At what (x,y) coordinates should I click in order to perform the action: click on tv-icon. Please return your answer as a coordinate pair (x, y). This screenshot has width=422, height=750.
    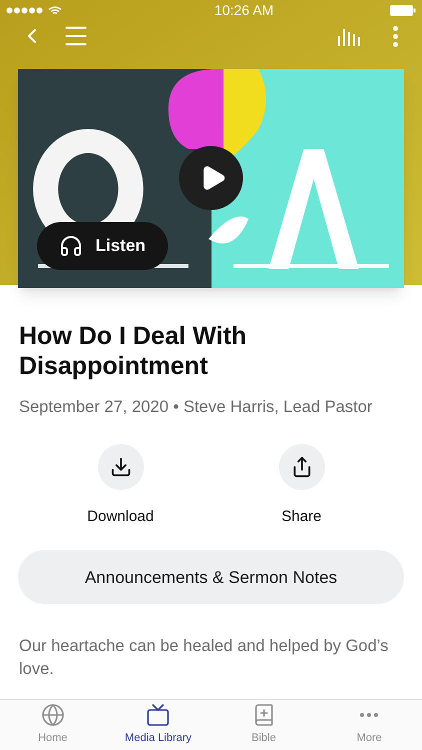
    Looking at the image, I should click on (158, 715).